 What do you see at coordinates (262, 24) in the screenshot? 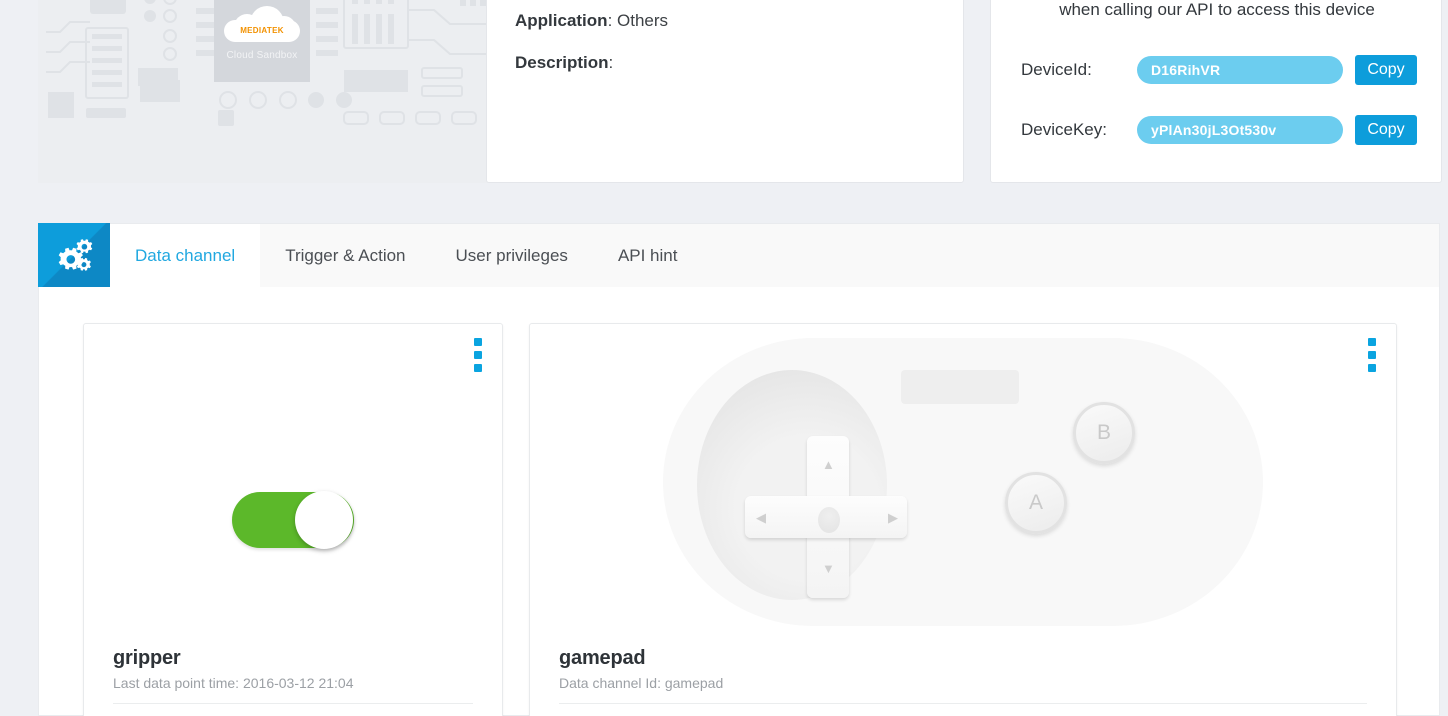
I see `cloud-icon: MEDIATEK` at bounding box center [262, 24].